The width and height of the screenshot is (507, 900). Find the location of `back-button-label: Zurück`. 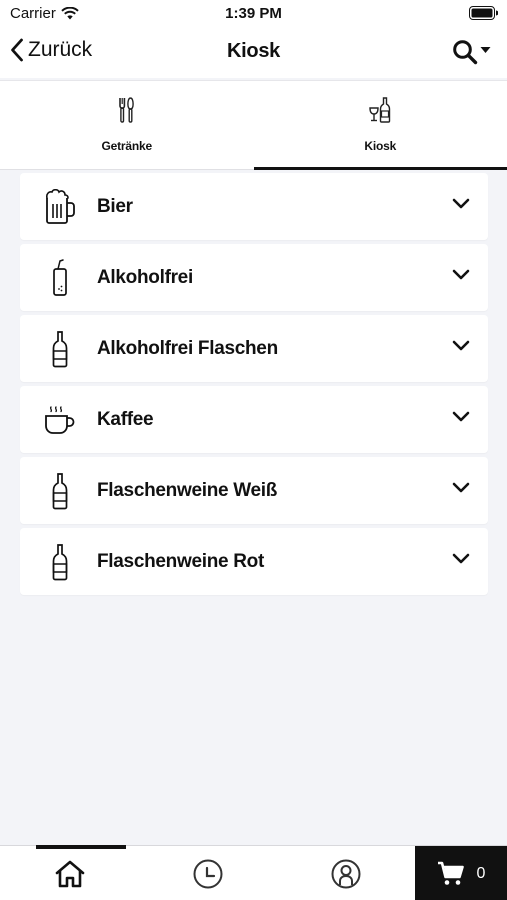

back-button-label: Zurück is located at coordinates (60, 49).